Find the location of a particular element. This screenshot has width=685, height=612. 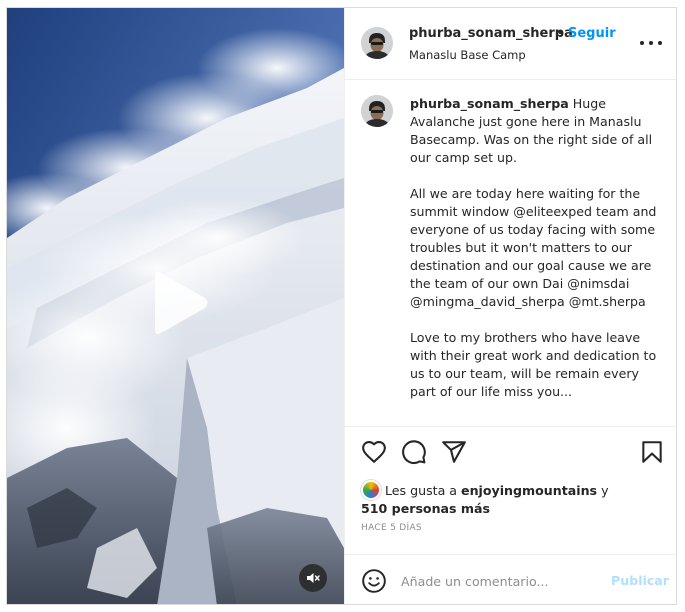

likes-prefix: Les gusta a is located at coordinates (421, 490).